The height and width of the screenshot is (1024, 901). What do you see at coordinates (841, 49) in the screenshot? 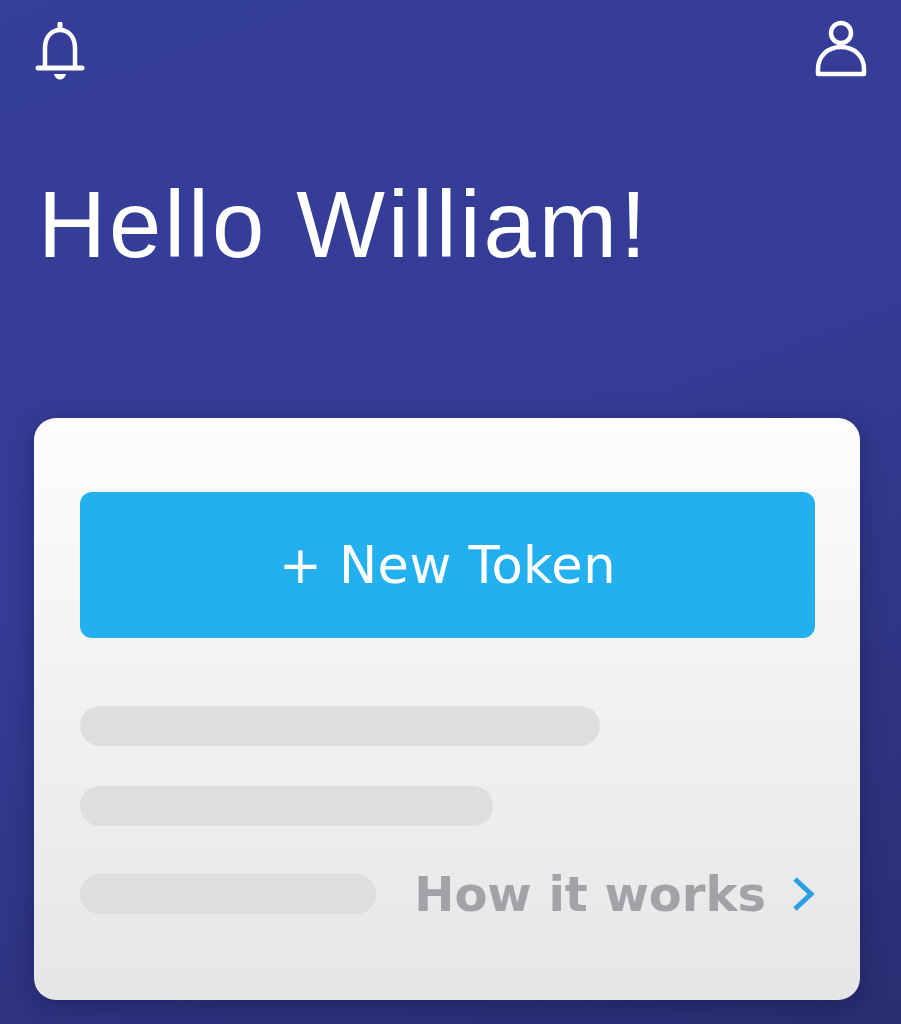
I see `user-profile-icon` at bounding box center [841, 49].